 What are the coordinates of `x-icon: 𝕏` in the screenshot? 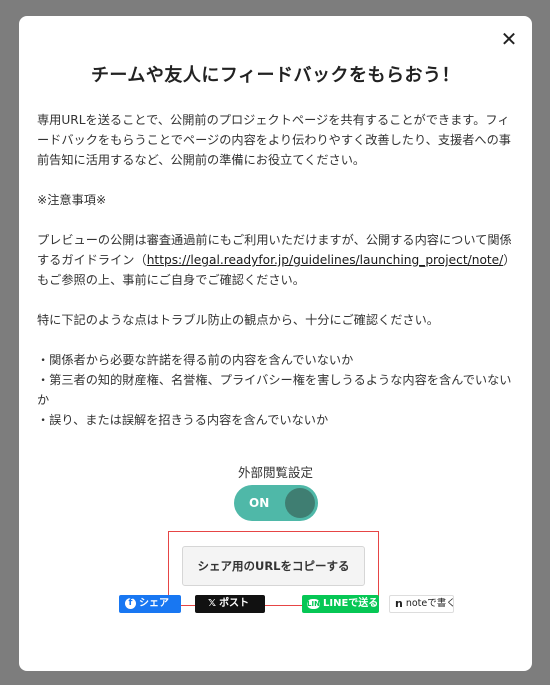 It's located at (212, 603).